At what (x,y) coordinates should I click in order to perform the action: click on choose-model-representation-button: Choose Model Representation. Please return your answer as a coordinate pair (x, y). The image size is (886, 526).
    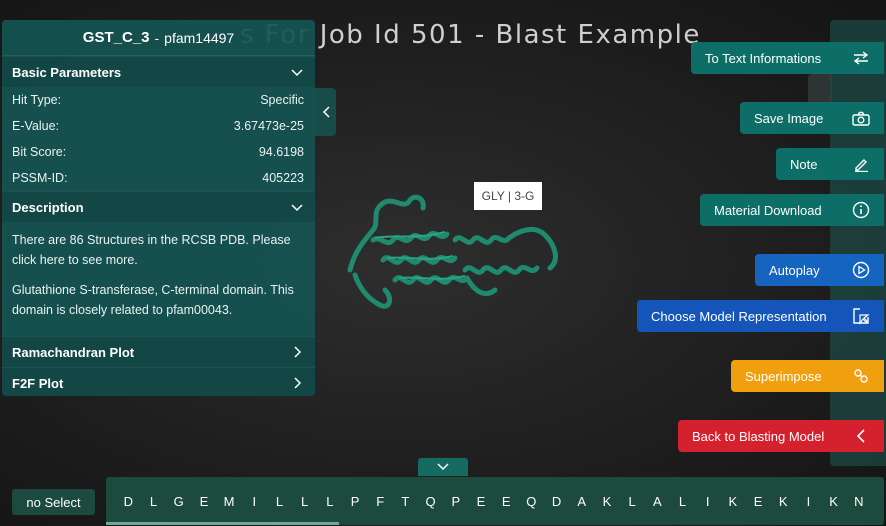
    Looking at the image, I should click on (760, 316).